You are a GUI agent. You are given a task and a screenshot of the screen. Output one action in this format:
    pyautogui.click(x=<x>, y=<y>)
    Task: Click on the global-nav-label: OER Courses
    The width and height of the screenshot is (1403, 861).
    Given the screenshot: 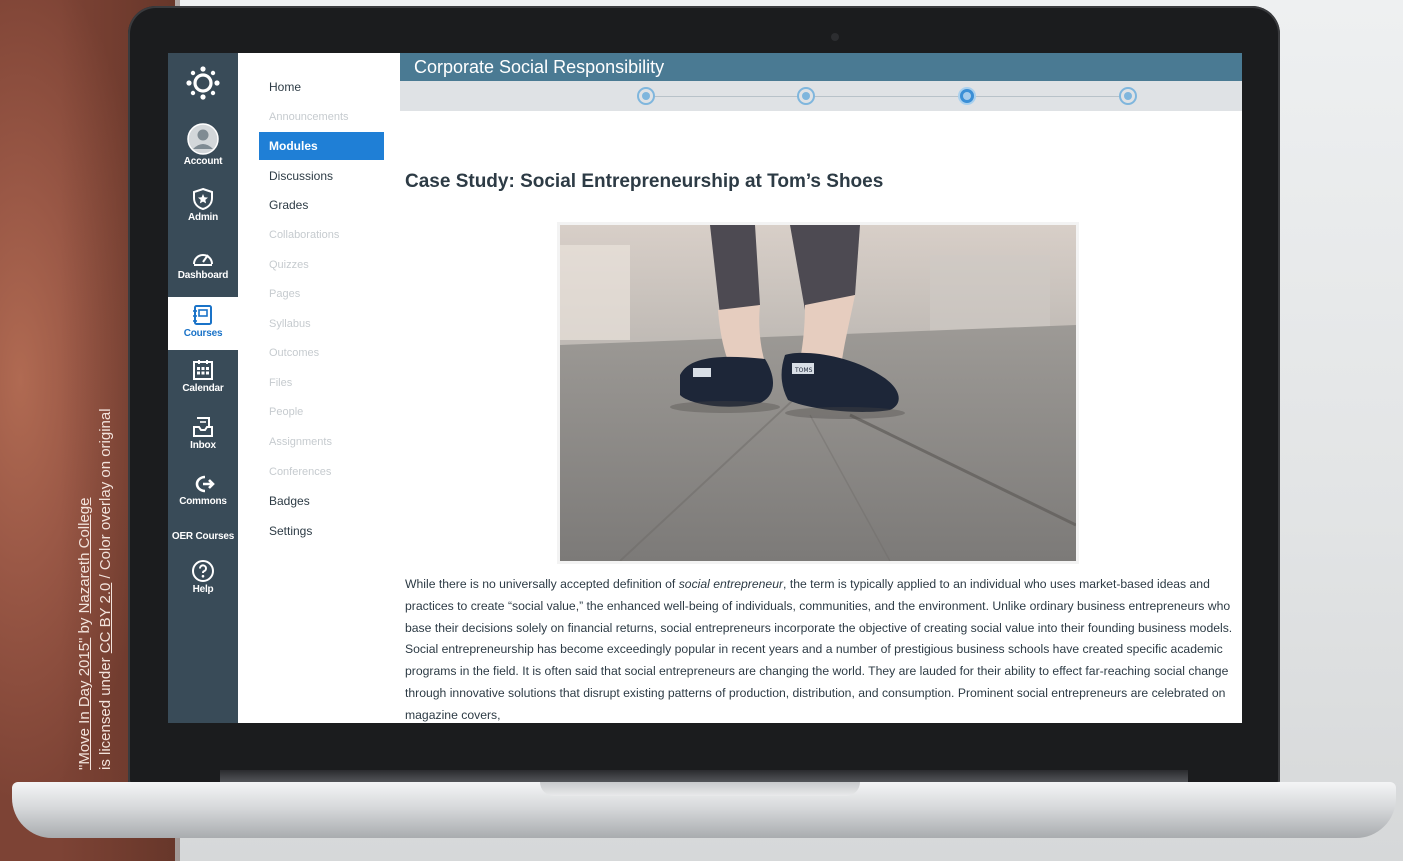 What is the action you would take?
    pyautogui.click(x=203, y=536)
    